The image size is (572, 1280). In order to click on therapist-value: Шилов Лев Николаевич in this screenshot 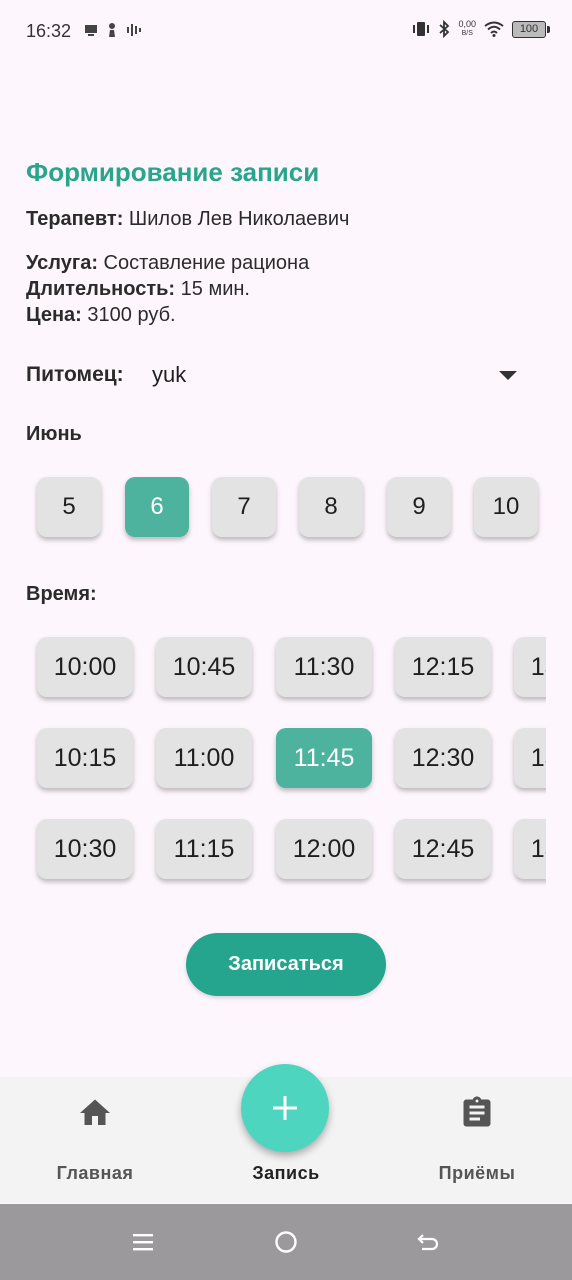, I will do `click(236, 219)`.